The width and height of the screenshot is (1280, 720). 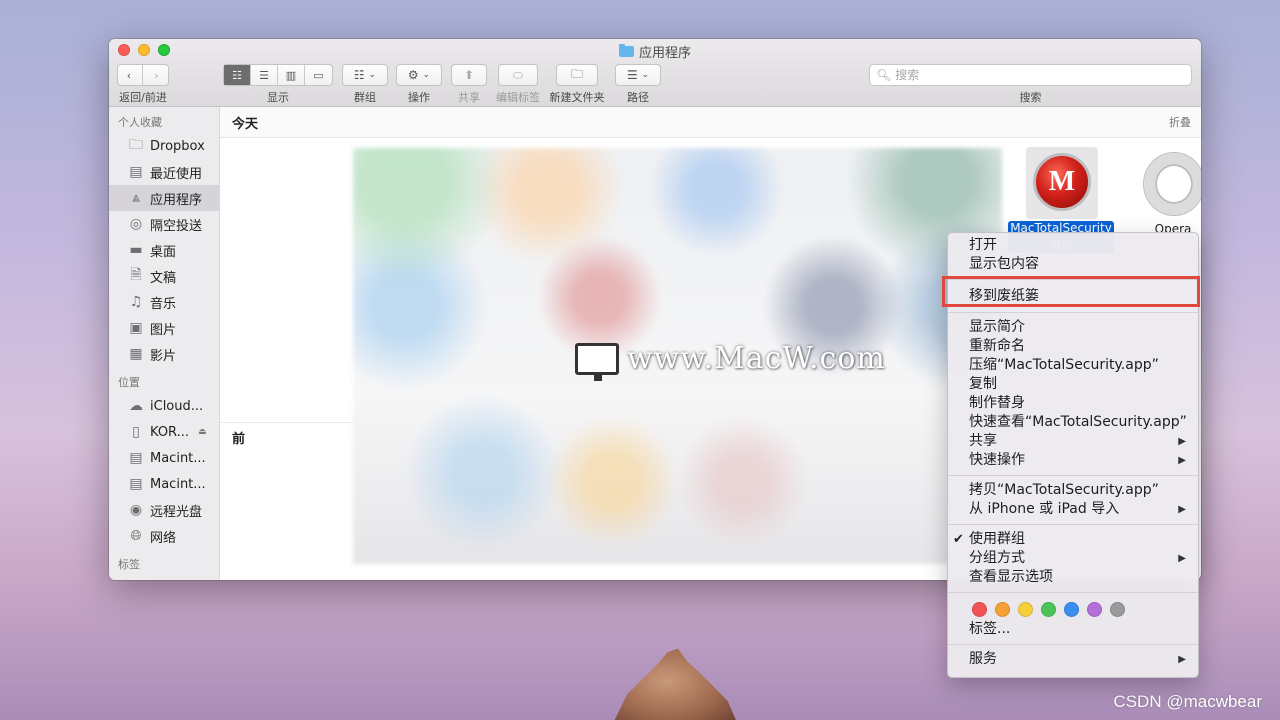 What do you see at coordinates (129, 564) in the screenshot?
I see `tags-header: 标签` at bounding box center [129, 564].